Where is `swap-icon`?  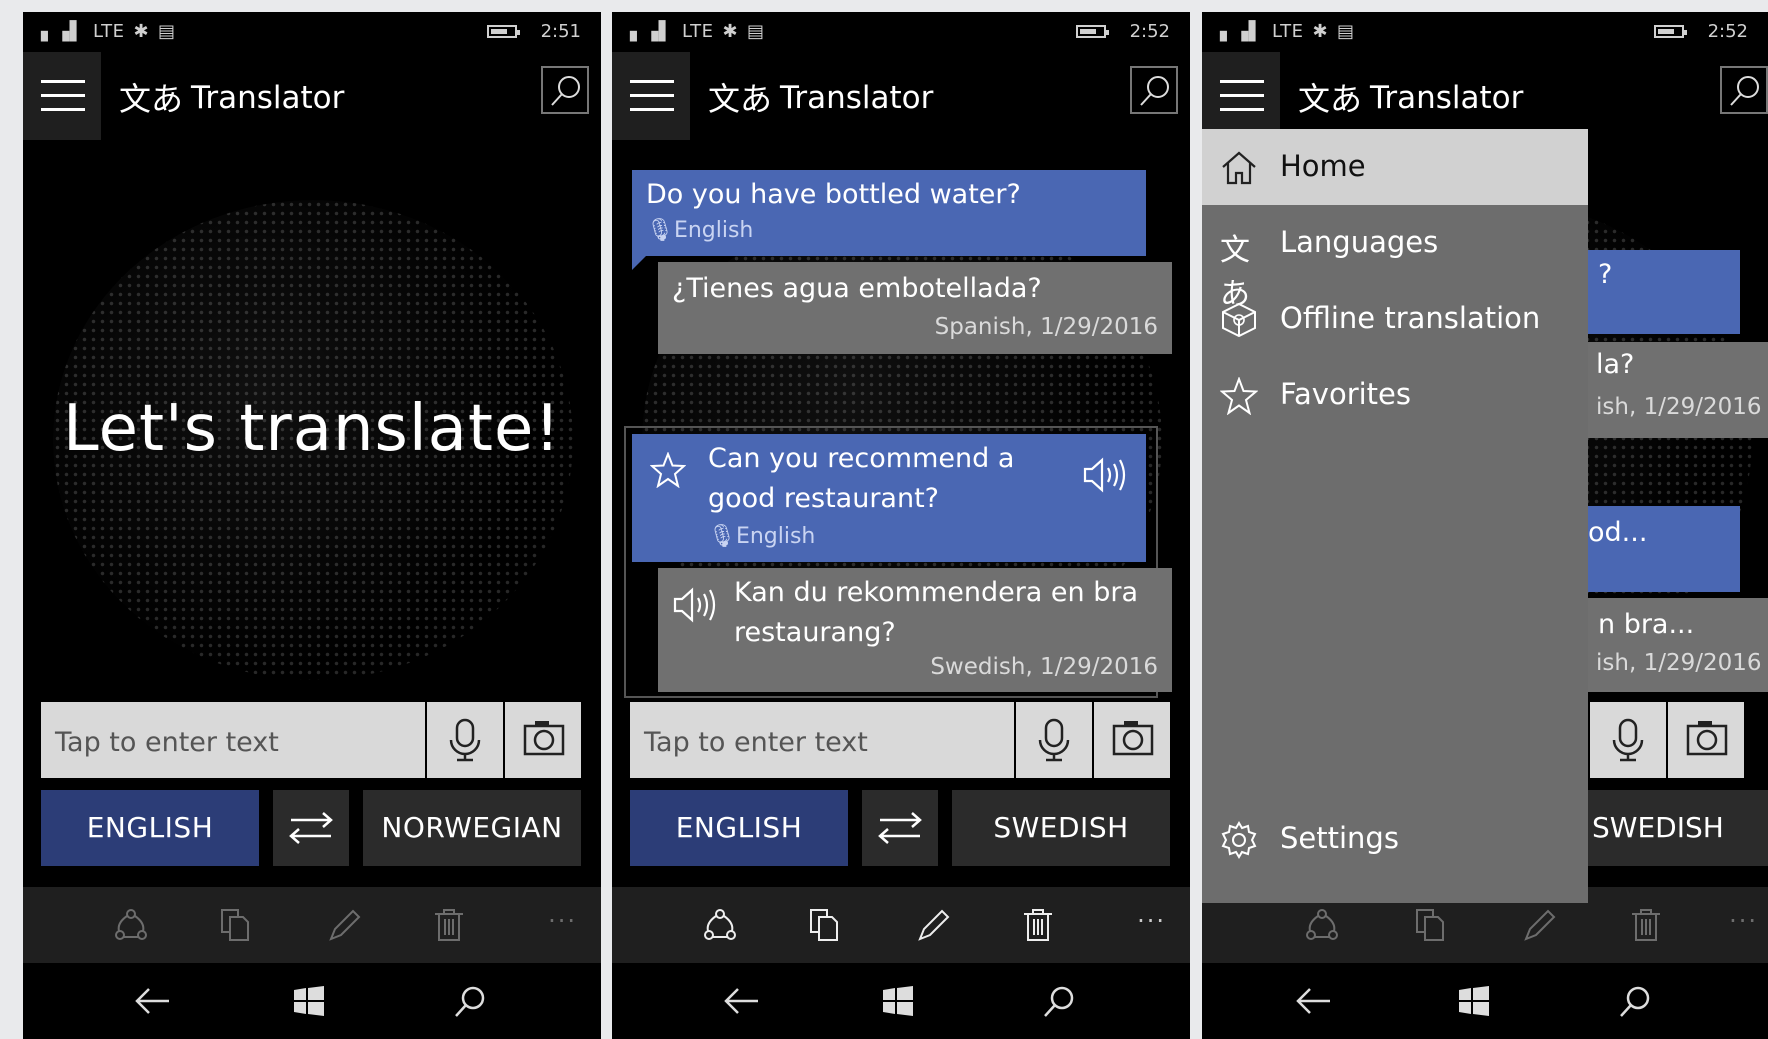
swap-icon is located at coordinates (311, 828).